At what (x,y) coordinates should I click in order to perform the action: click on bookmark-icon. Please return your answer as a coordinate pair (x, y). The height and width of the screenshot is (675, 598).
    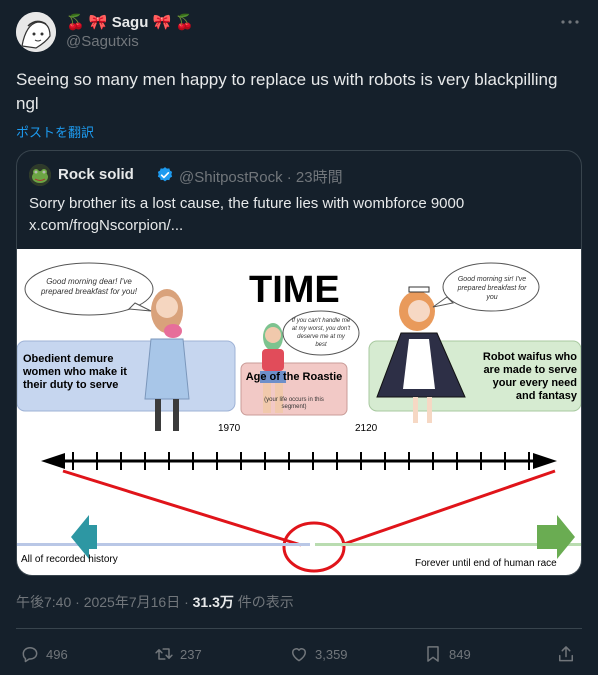
    Looking at the image, I should click on (433, 654).